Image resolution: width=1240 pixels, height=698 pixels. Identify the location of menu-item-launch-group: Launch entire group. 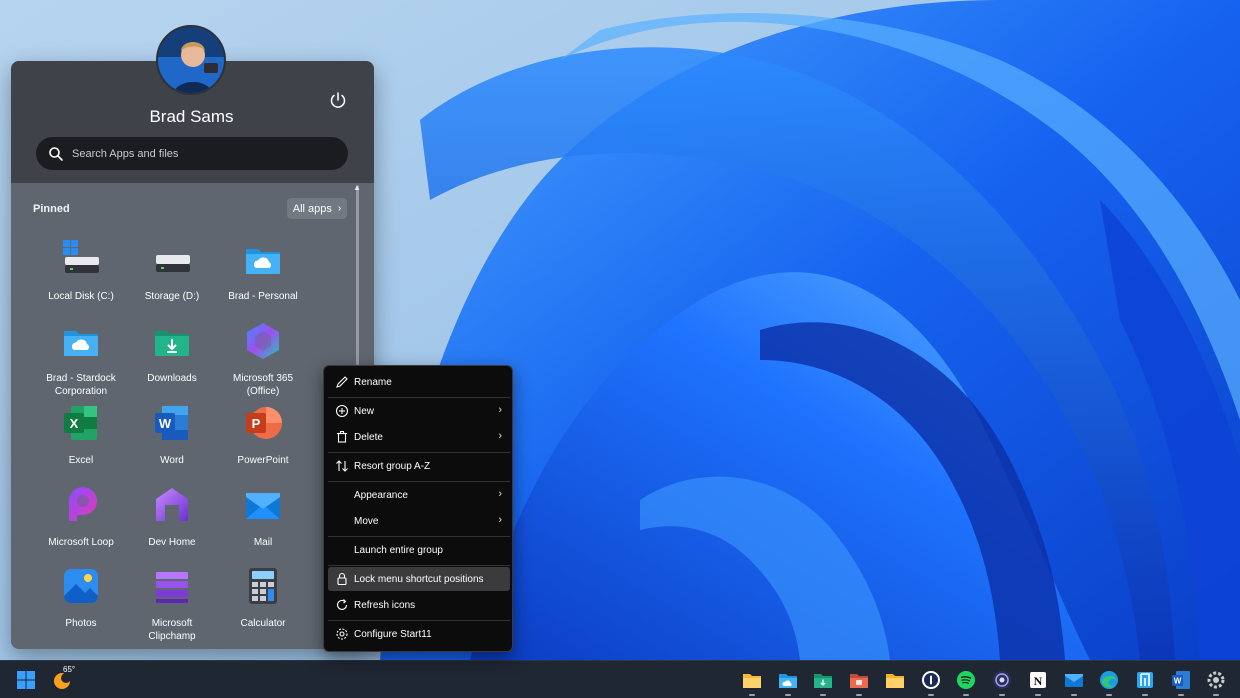
(419, 550).